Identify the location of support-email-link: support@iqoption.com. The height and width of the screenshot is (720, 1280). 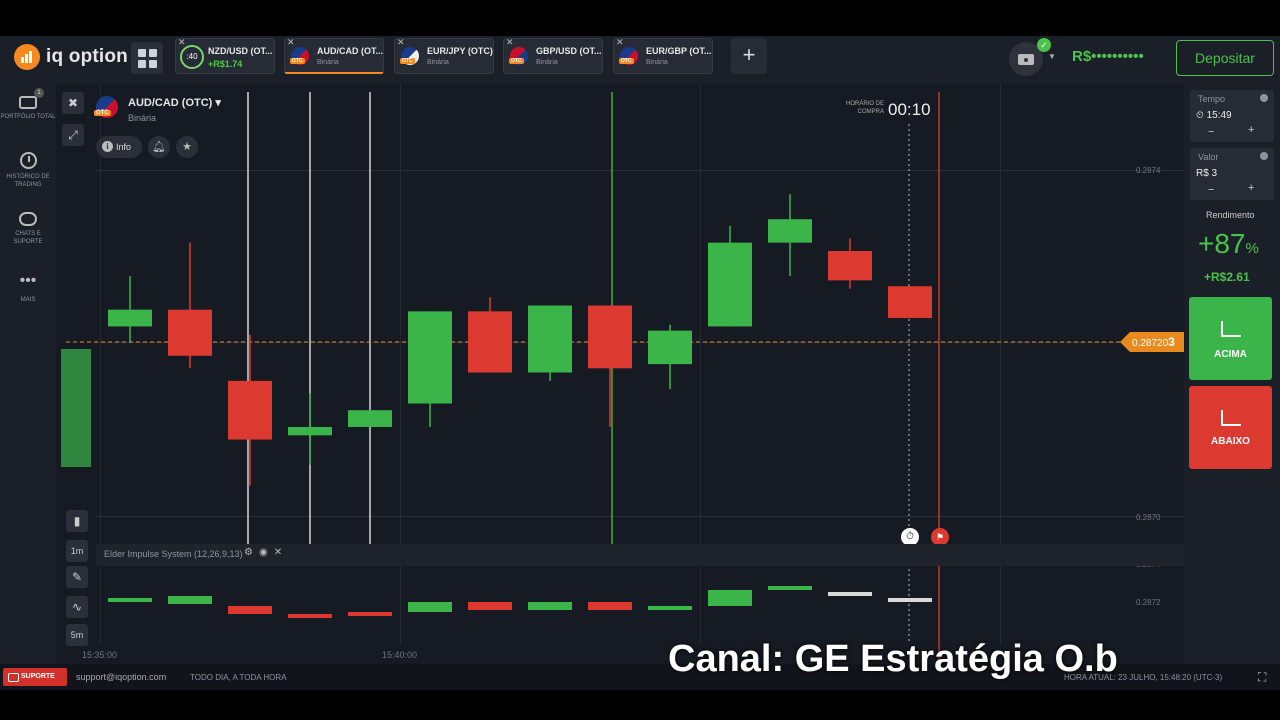
(121, 677).